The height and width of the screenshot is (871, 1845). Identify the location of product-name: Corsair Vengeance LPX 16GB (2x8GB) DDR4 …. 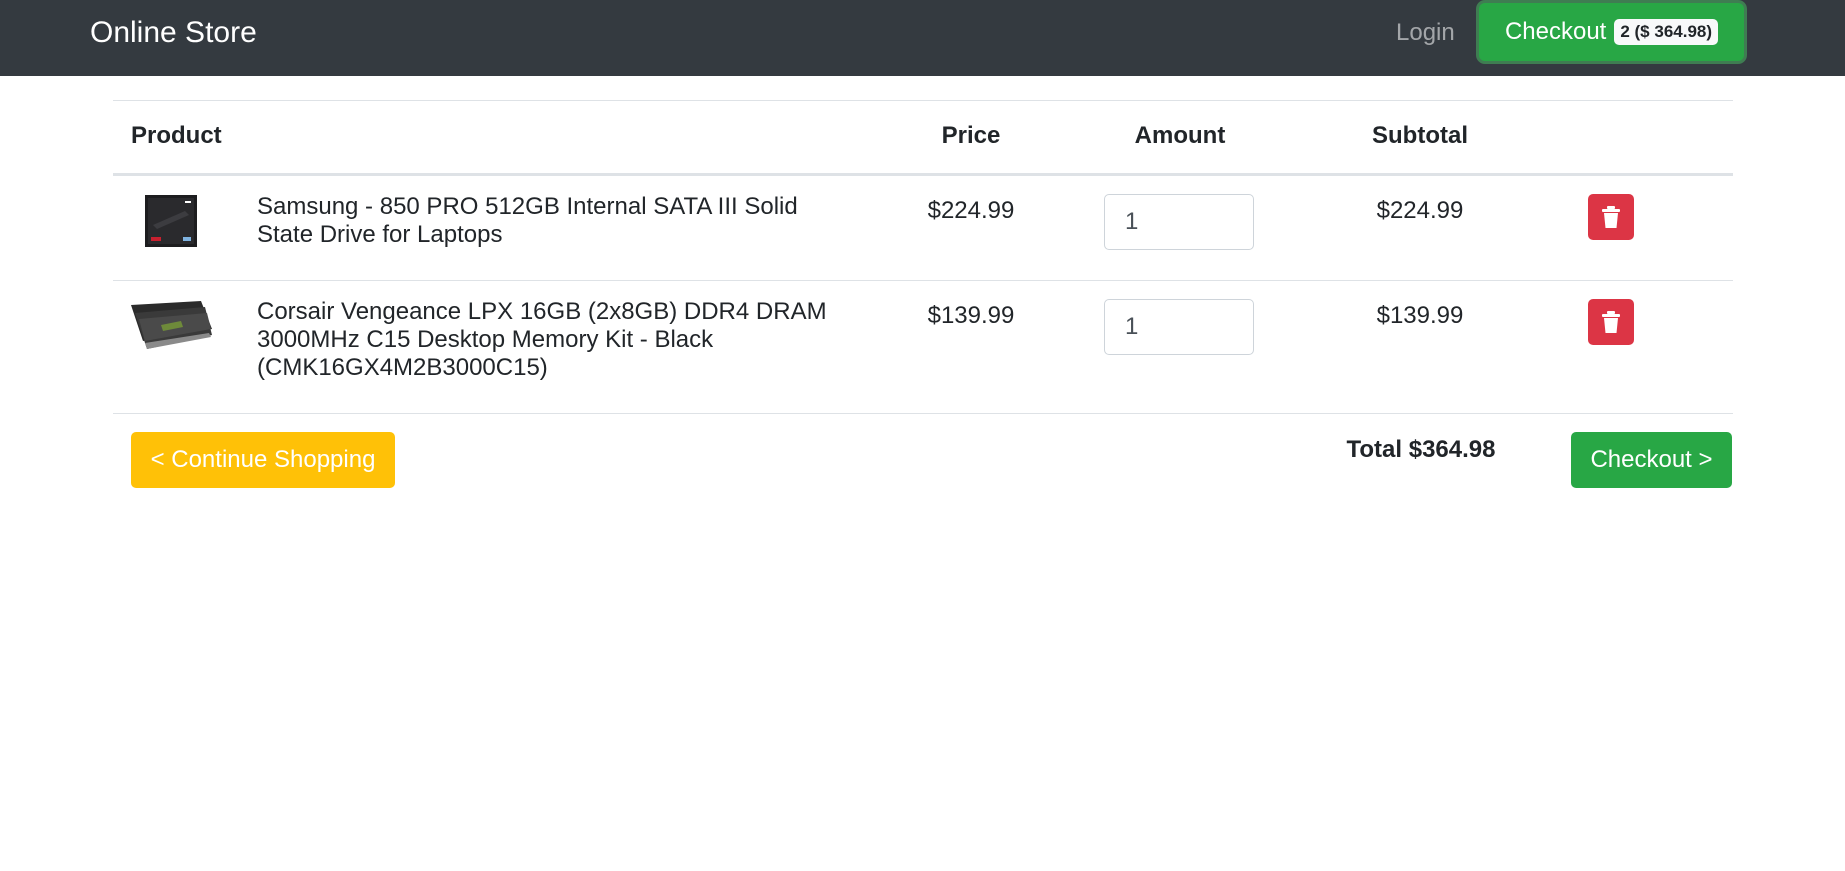
(547, 340).